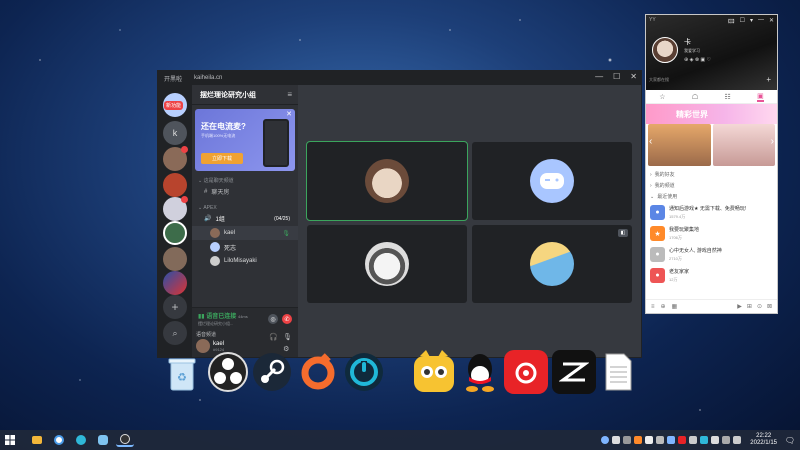 This screenshot has width=800, height=450. Describe the element at coordinates (763, 440) in the screenshot. I see `taskbar-clock: 22:22 2022/1/15` at that location.